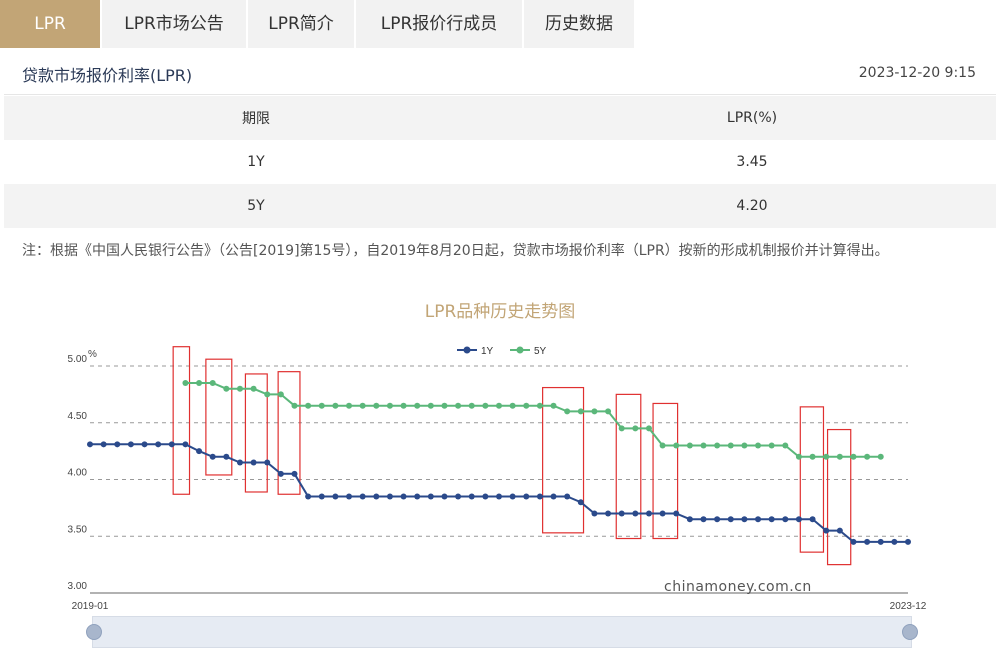 Image resolution: width=1000 pixels, height=654 pixels. Describe the element at coordinates (92, 354) in the screenshot. I see `y-axis-unit: %` at that location.